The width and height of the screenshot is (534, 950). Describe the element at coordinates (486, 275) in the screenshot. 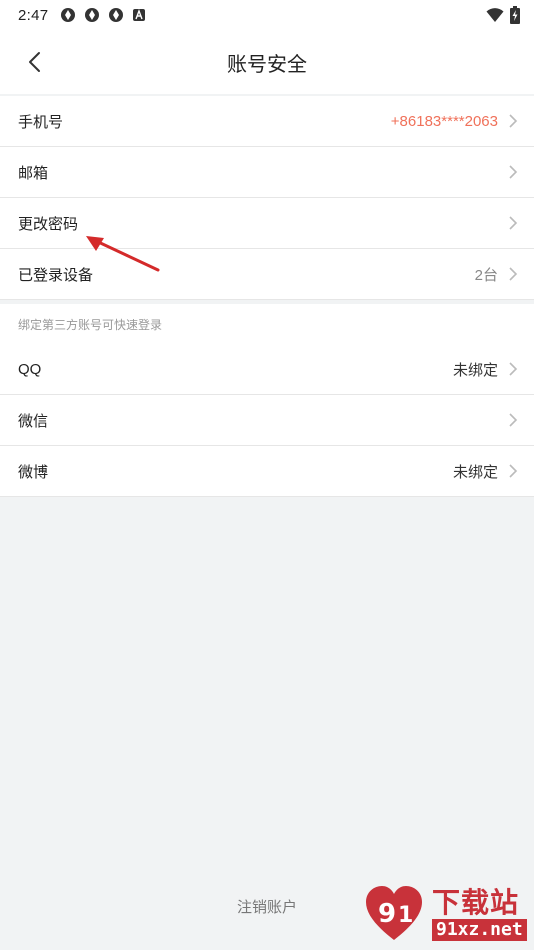

I see `device-count-value: 2台` at that location.